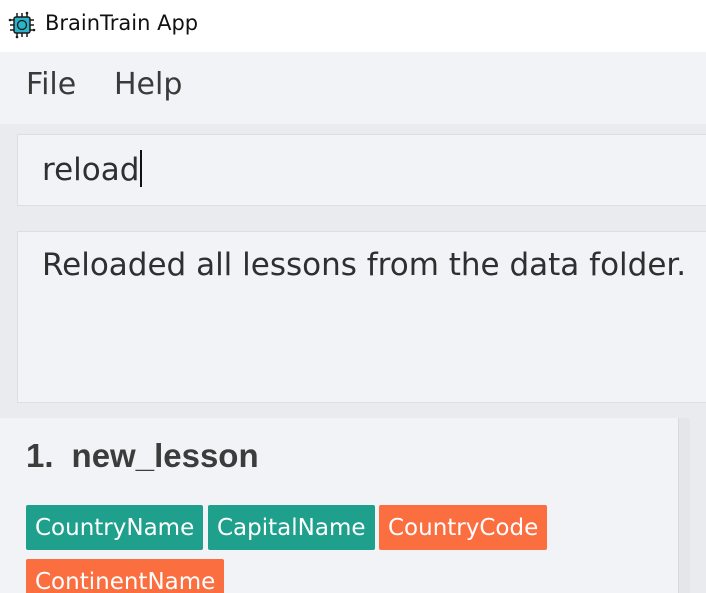 The width and height of the screenshot is (706, 593). I want to click on lesson-index: 1., so click(40, 455).